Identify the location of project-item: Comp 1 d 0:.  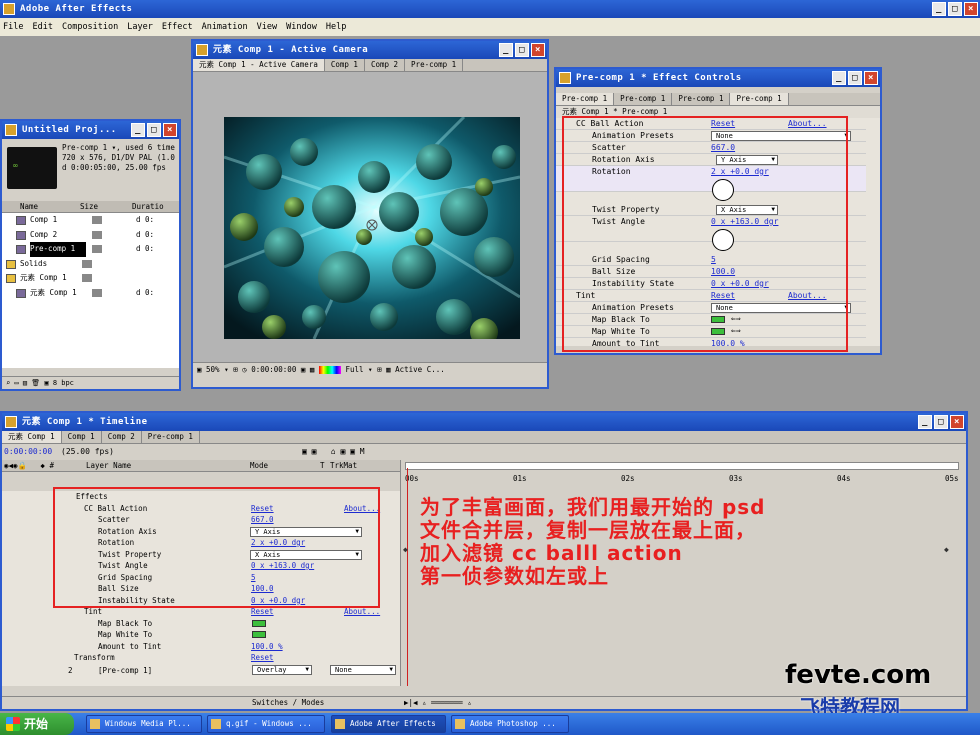
(90, 220).